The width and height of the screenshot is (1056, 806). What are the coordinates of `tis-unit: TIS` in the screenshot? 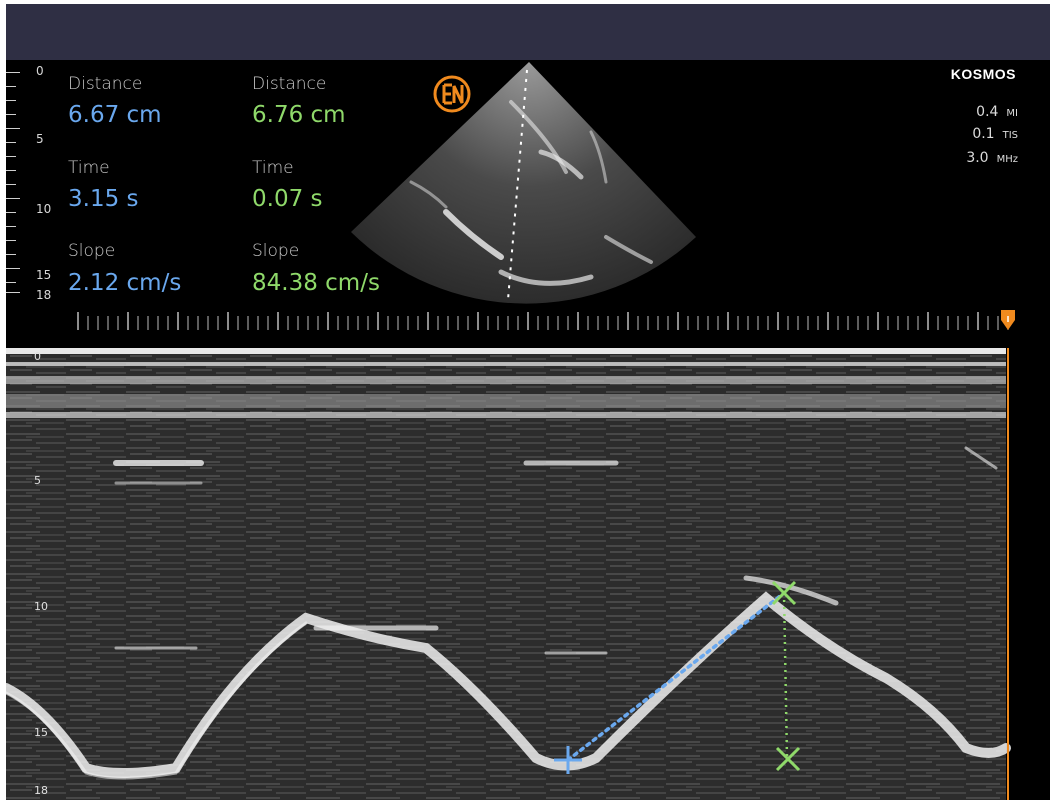 It's located at (1010, 135).